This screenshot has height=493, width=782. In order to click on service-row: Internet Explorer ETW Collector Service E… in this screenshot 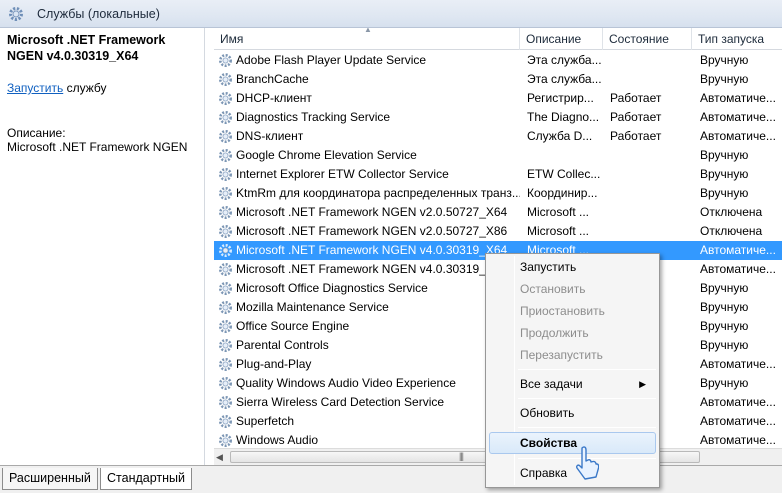, I will do `click(498, 174)`.